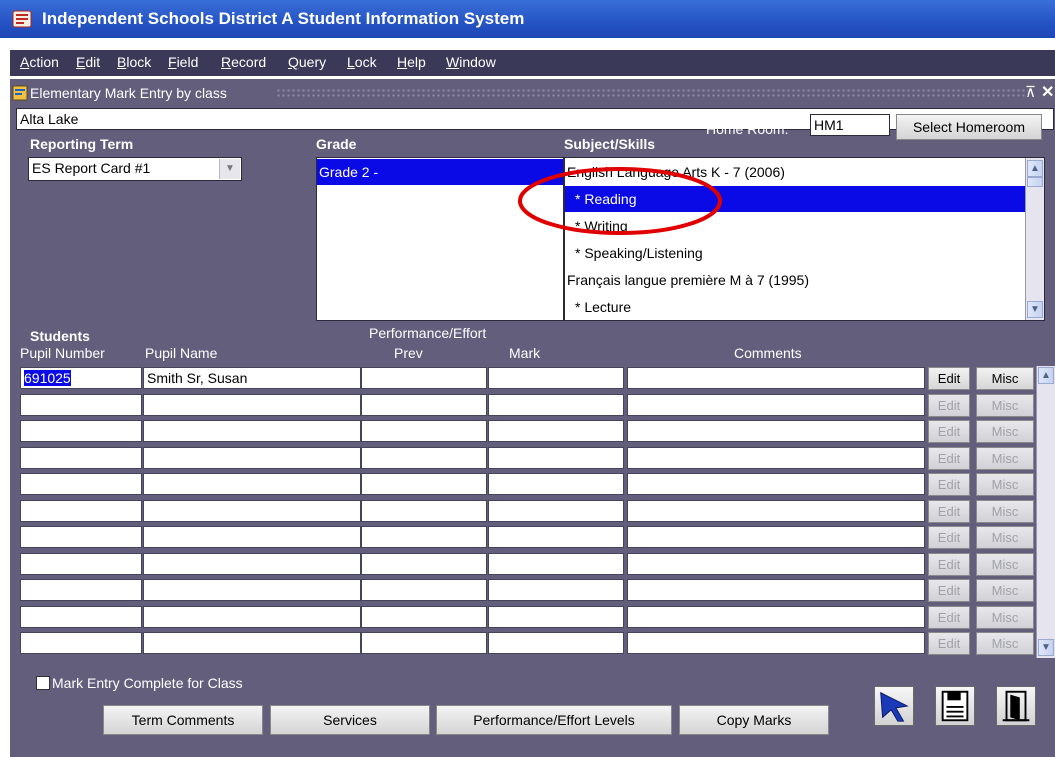 This screenshot has width=1055, height=757. What do you see at coordinates (955, 706) in the screenshot?
I see `save-button` at bounding box center [955, 706].